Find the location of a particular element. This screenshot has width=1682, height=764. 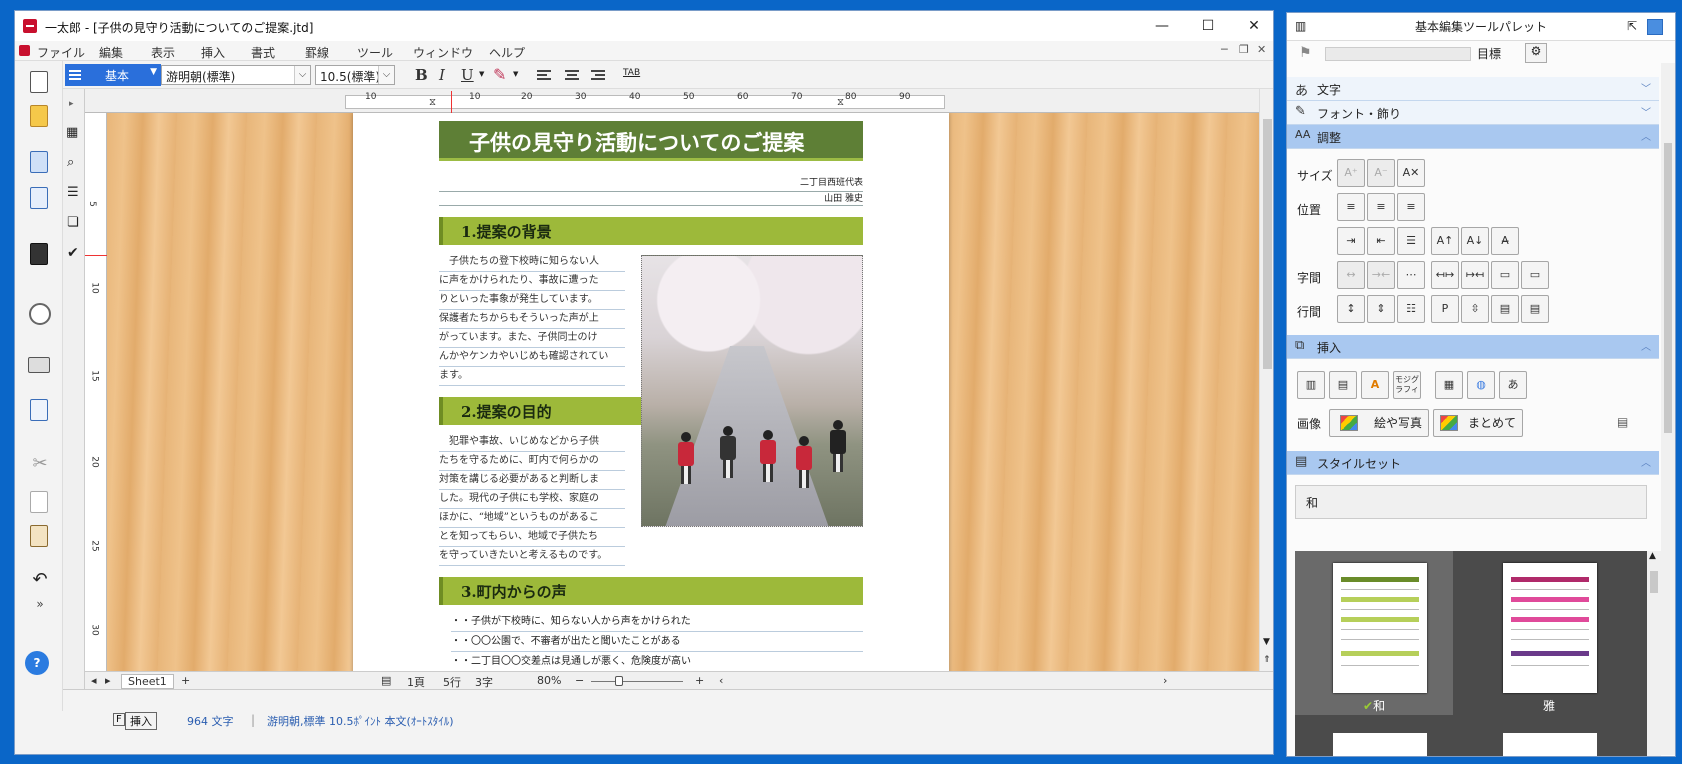

save-button is located at coordinates (40, 162).